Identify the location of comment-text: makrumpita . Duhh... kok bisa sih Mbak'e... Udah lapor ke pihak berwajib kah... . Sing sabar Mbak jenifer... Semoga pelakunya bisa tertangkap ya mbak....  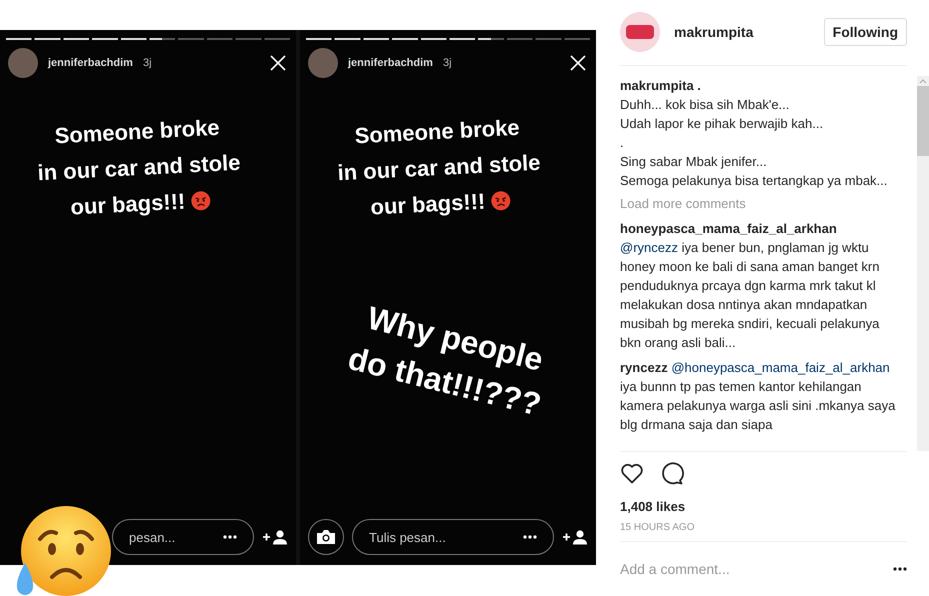
(754, 133).